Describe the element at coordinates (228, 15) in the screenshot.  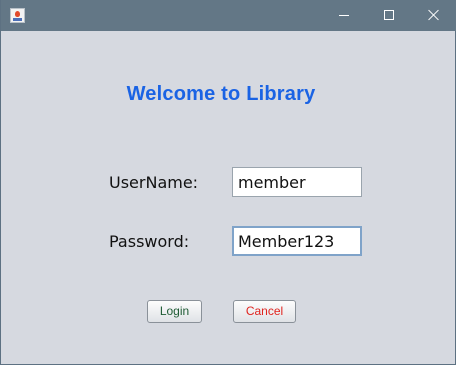
I see `title-bar` at that location.